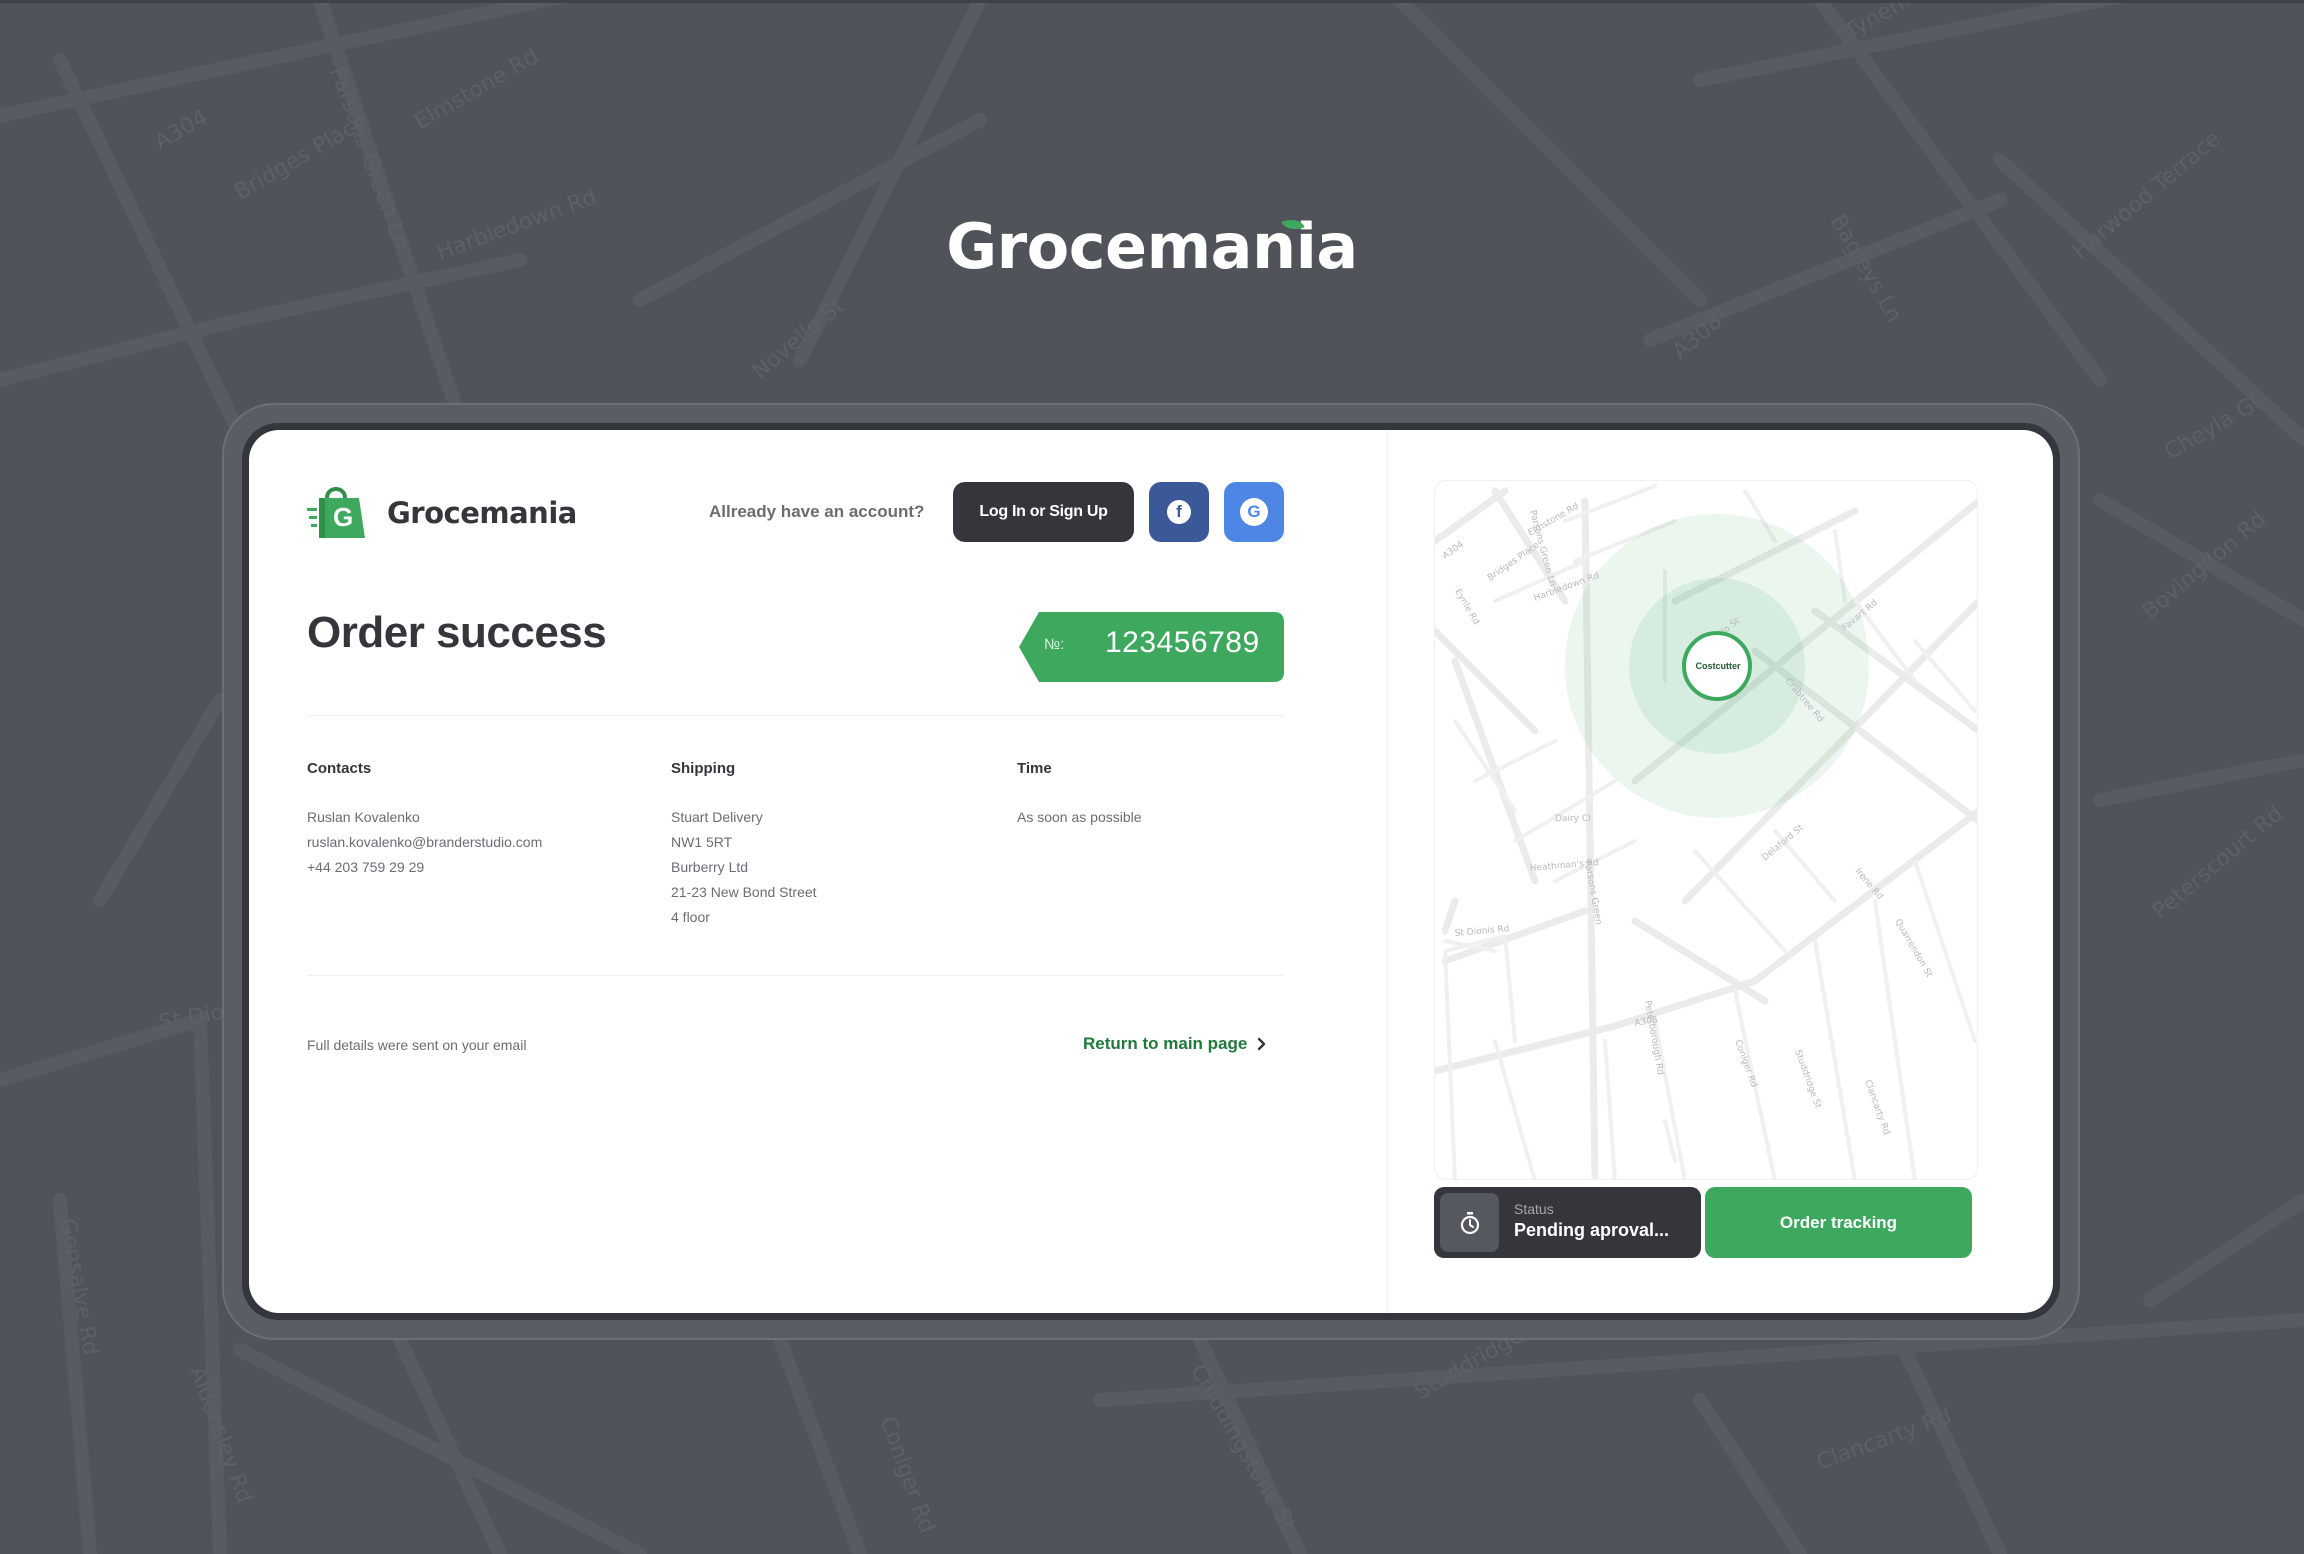  Describe the element at coordinates (482, 513) in the screenshot. I see `logo-text: Grocemania` at that location.